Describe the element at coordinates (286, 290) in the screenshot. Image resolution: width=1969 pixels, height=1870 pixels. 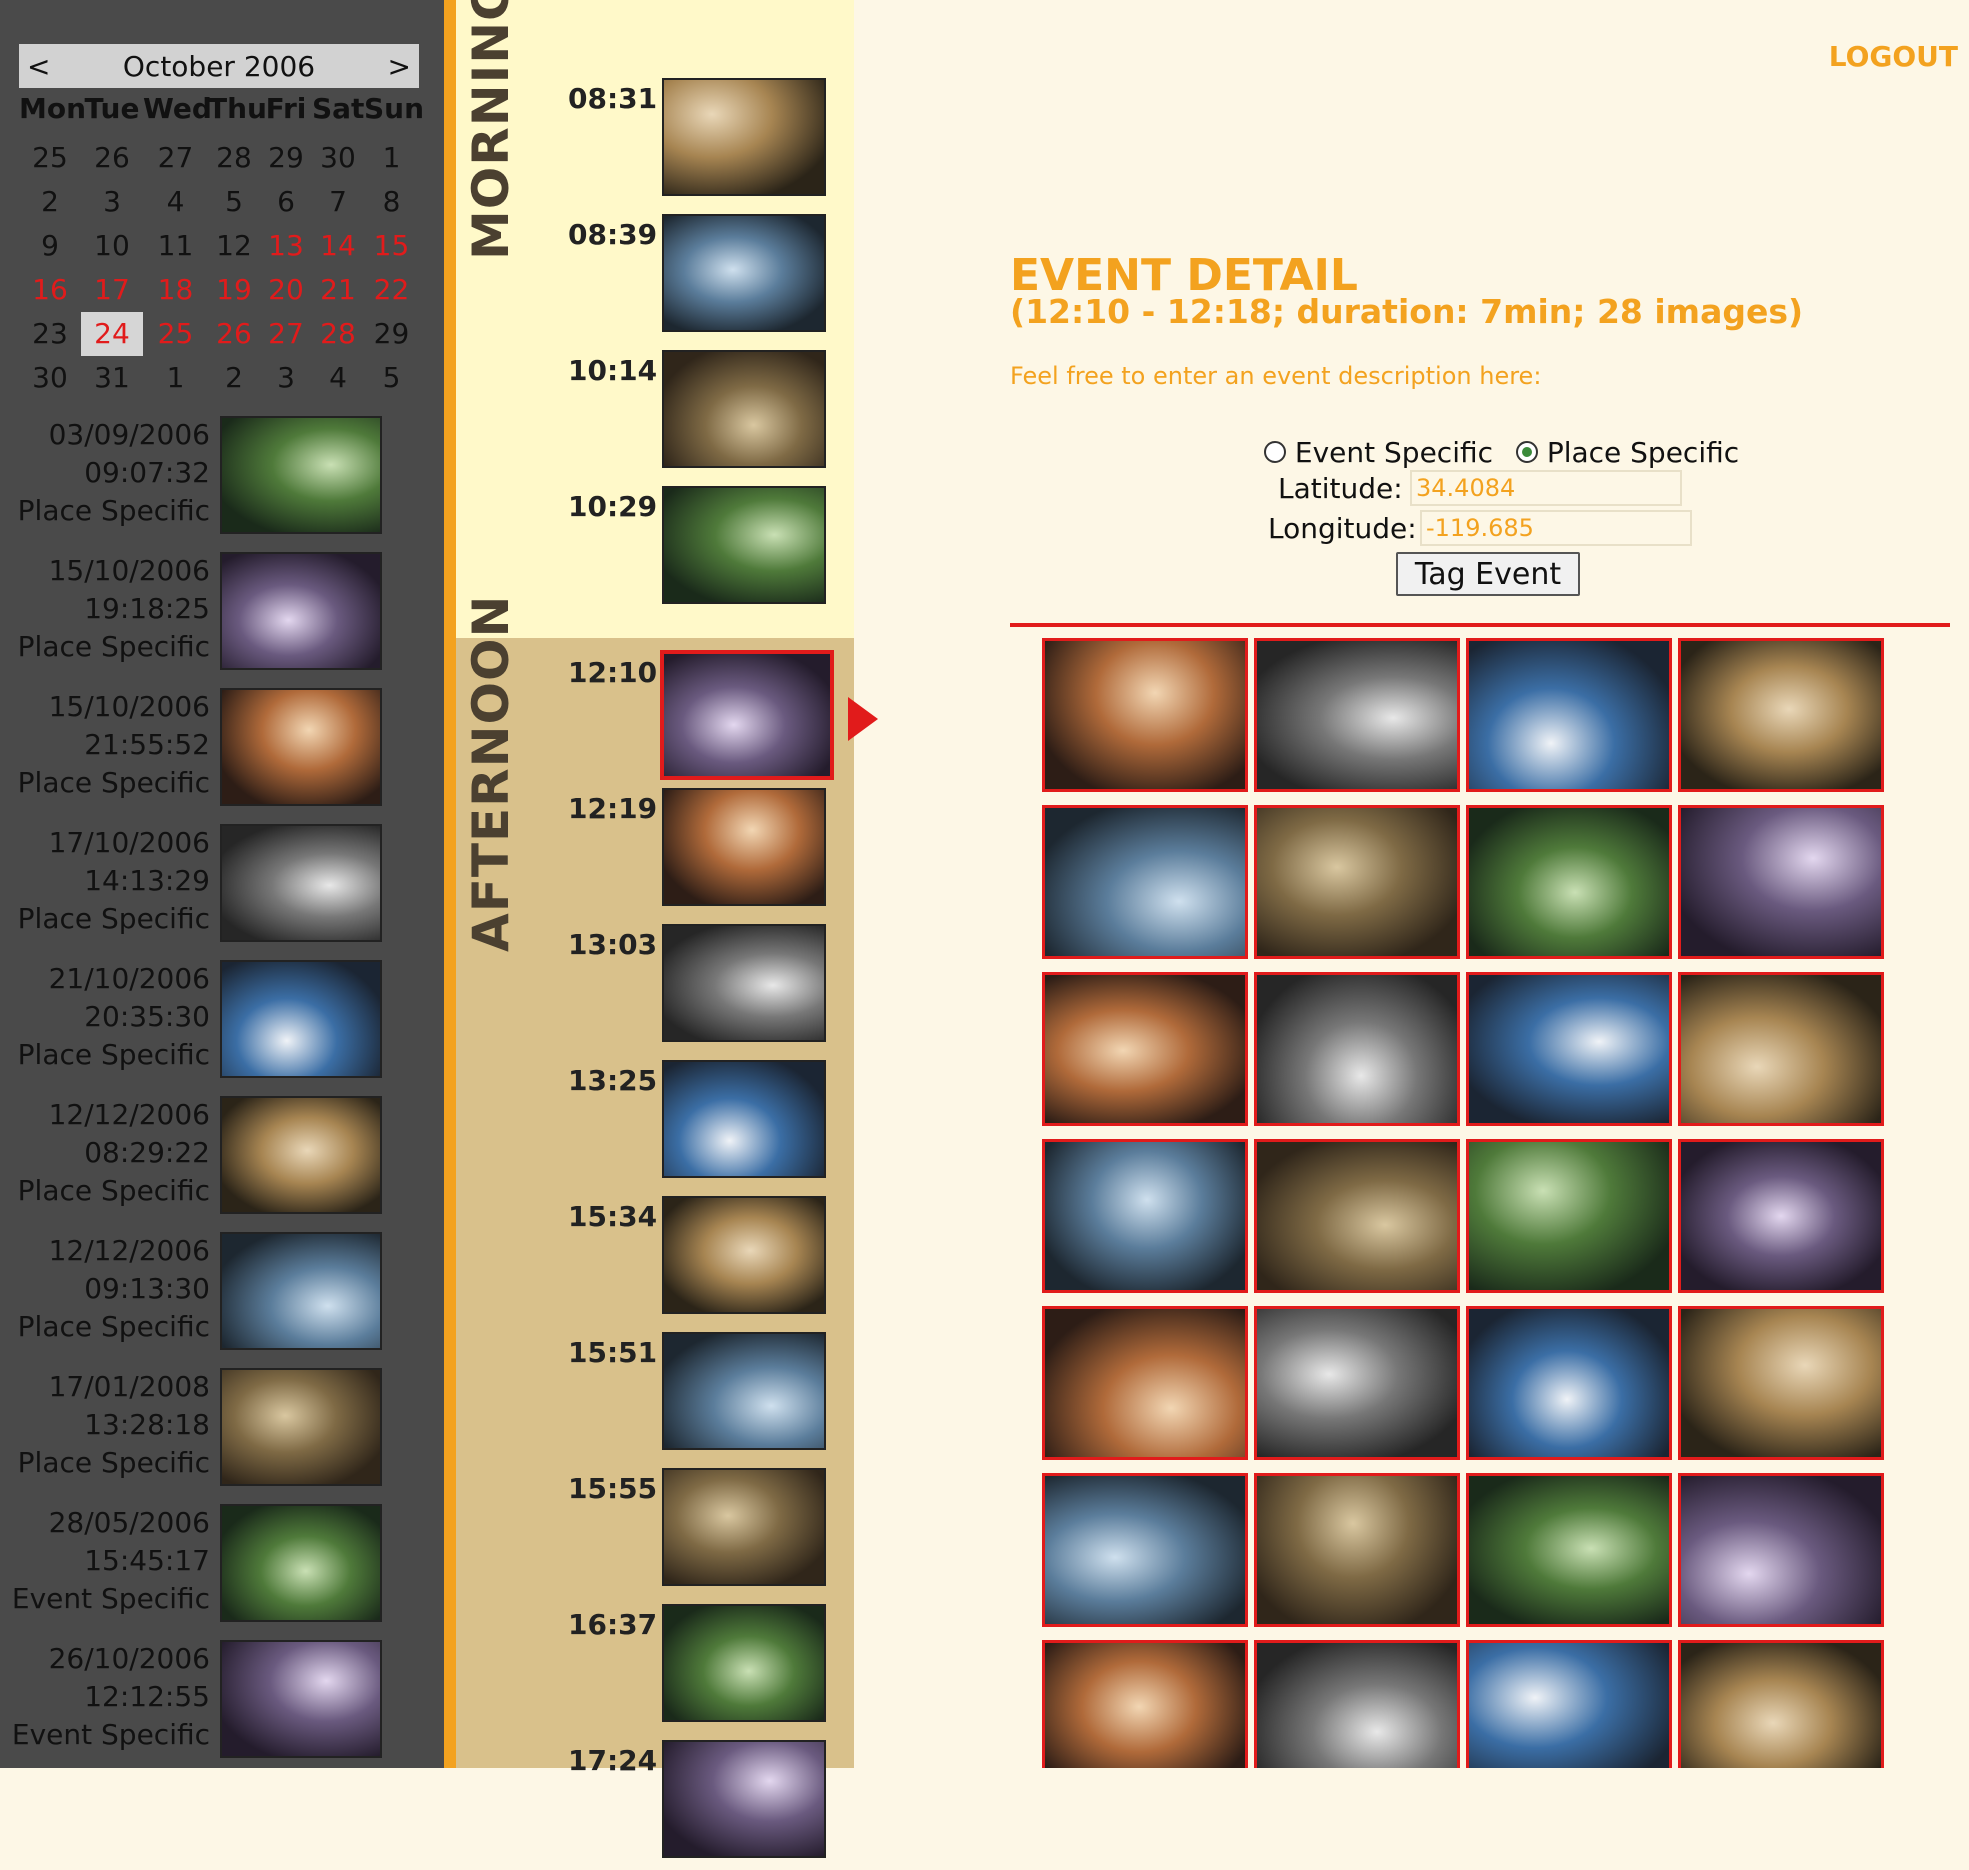
I see `calendar-day: 20` at that location.